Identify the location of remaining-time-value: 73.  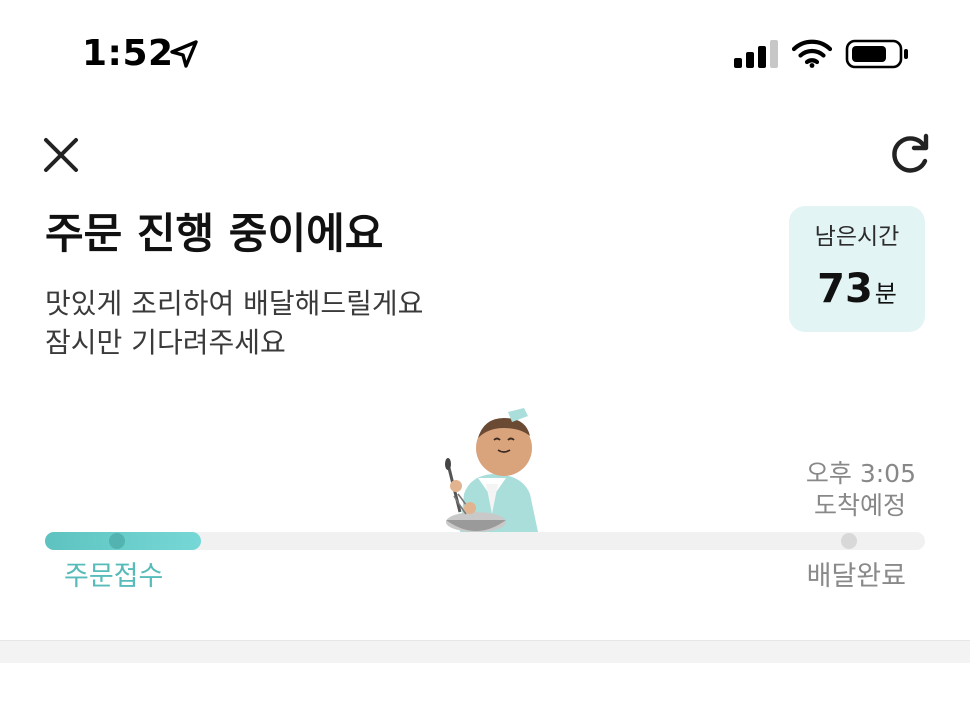
(845, 289).